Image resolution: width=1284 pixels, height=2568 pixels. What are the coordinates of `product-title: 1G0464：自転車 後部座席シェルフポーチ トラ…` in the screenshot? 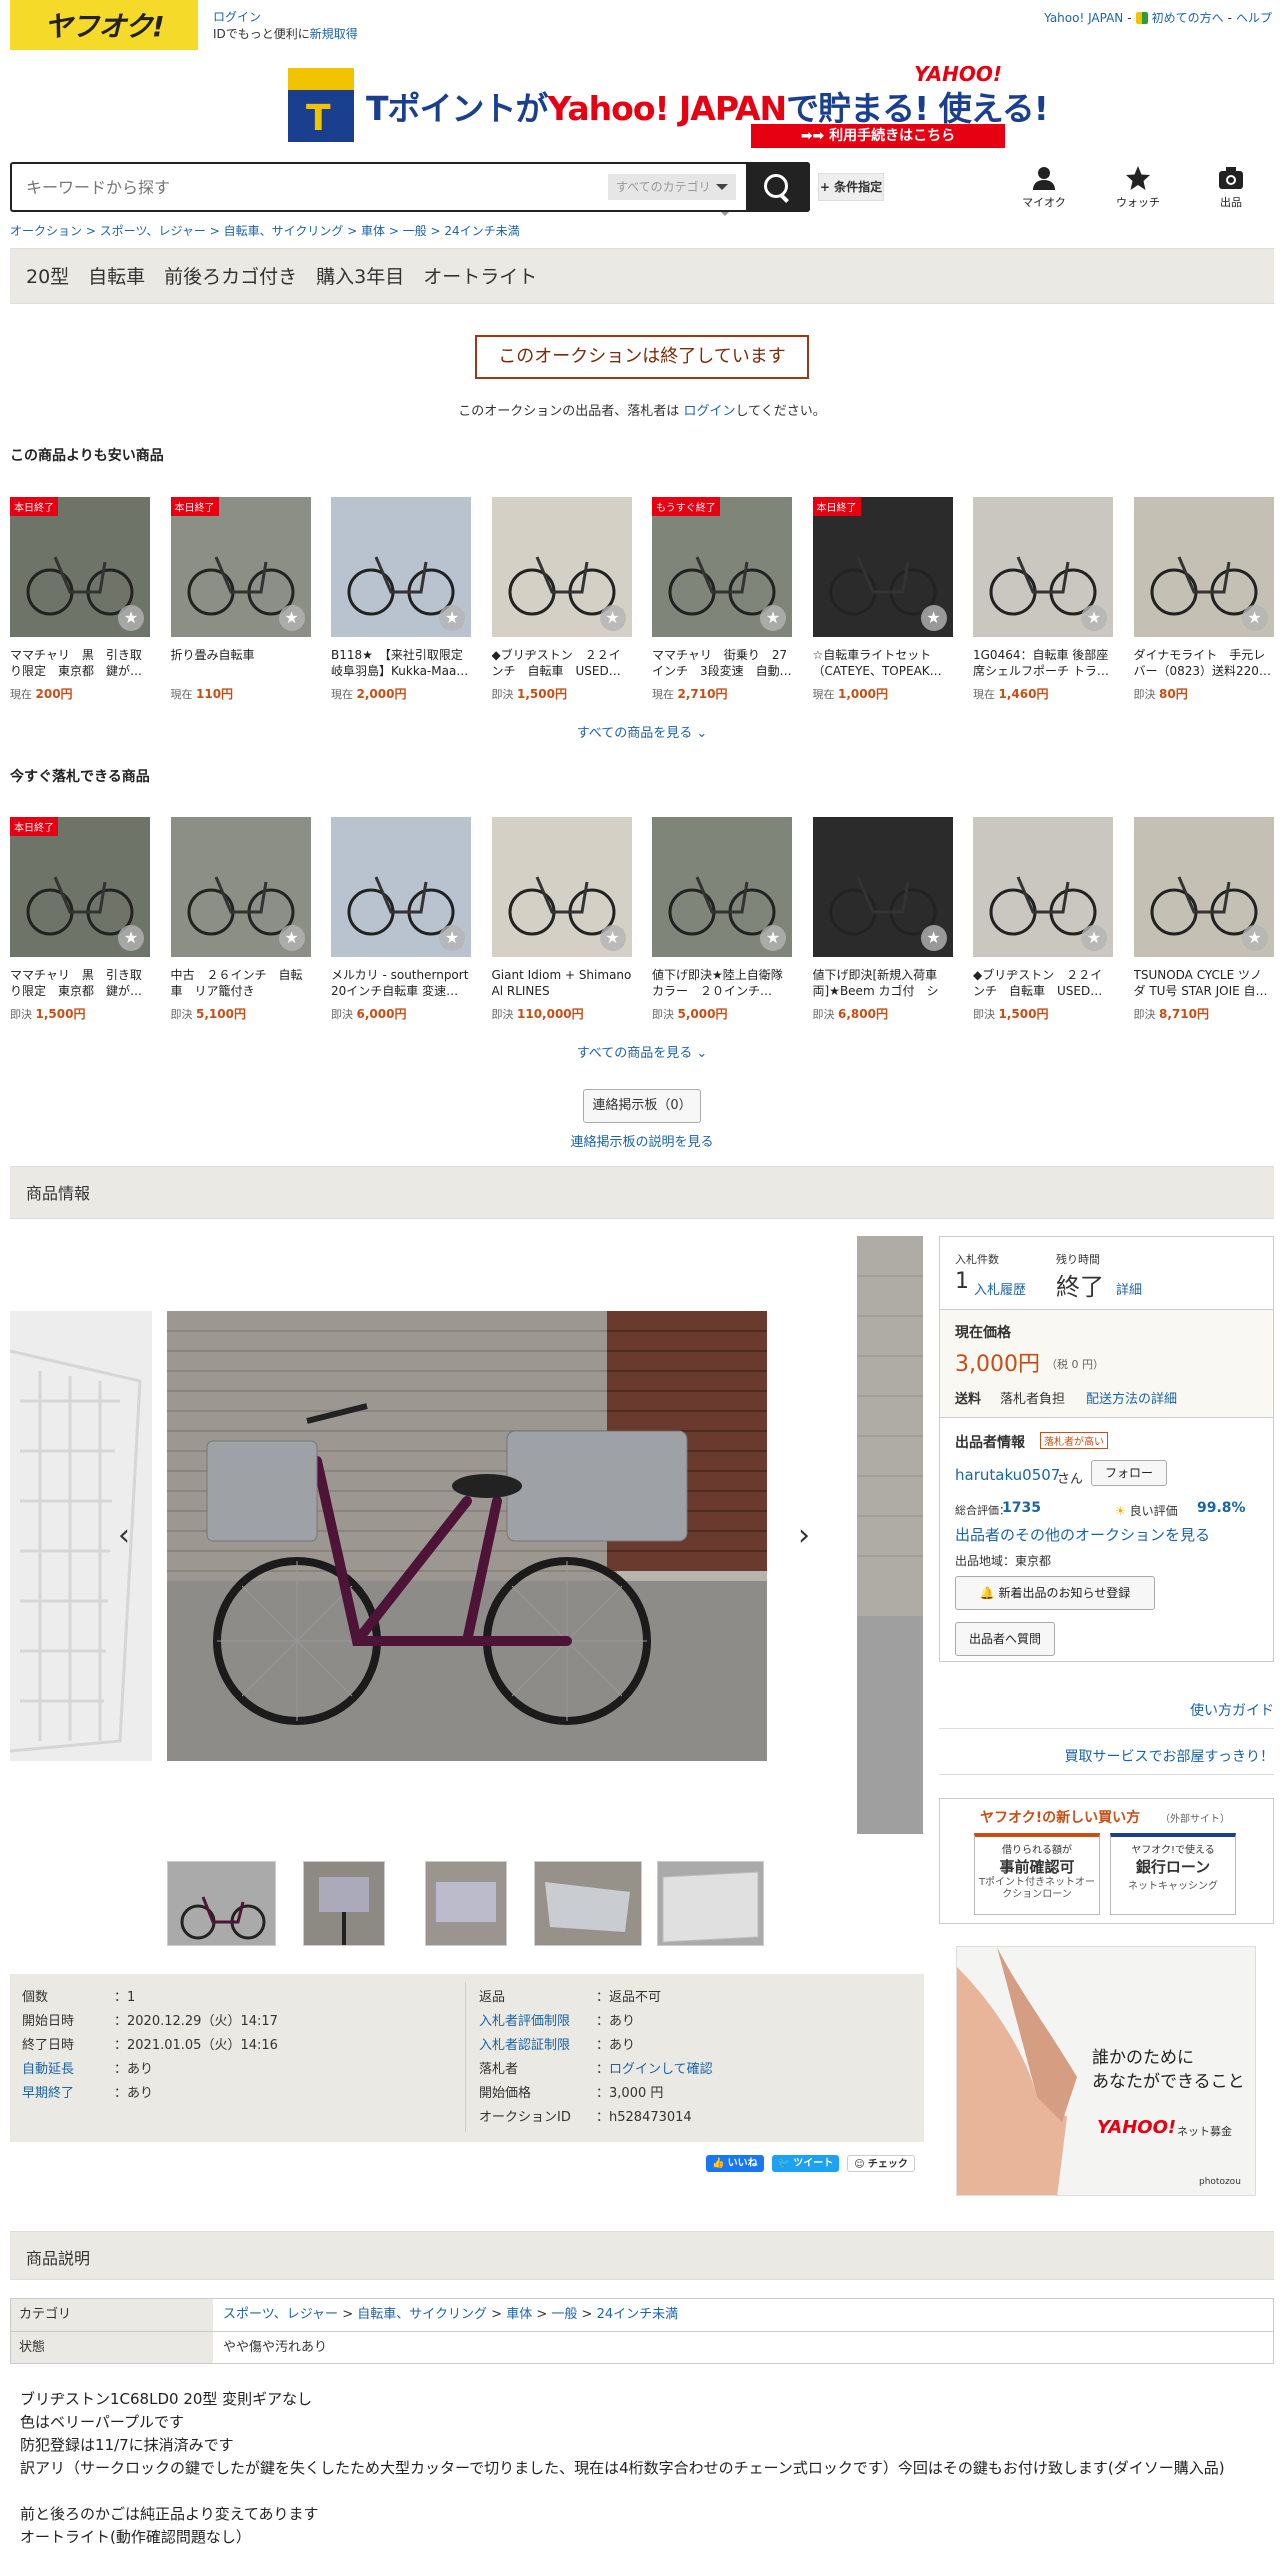 It's located at (1043, 663).